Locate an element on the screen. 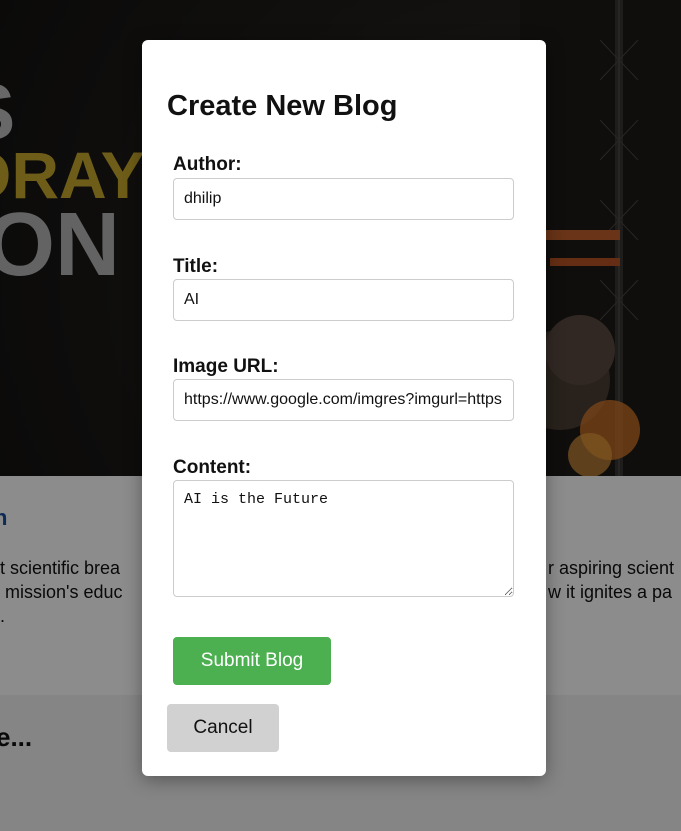 Image resolution: width=681 pixels, height=831 pixels. author-label: Author: is located at coordinates (207, 164).